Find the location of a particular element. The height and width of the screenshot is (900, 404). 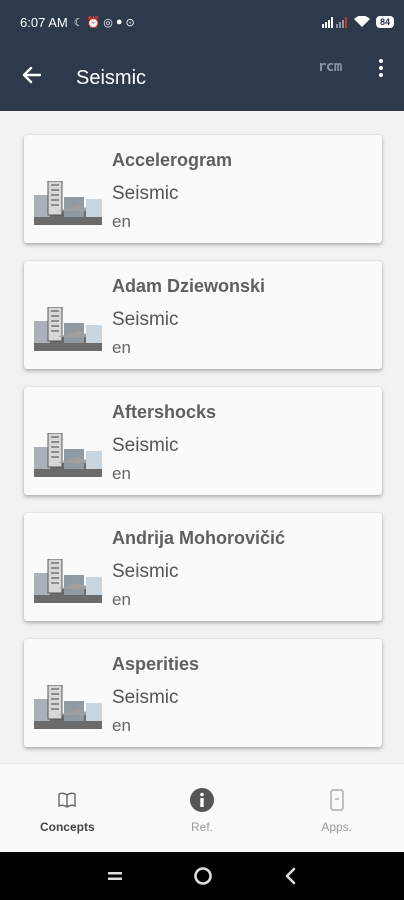

tab-apps: Apps. is located at coordinates (336, 808).